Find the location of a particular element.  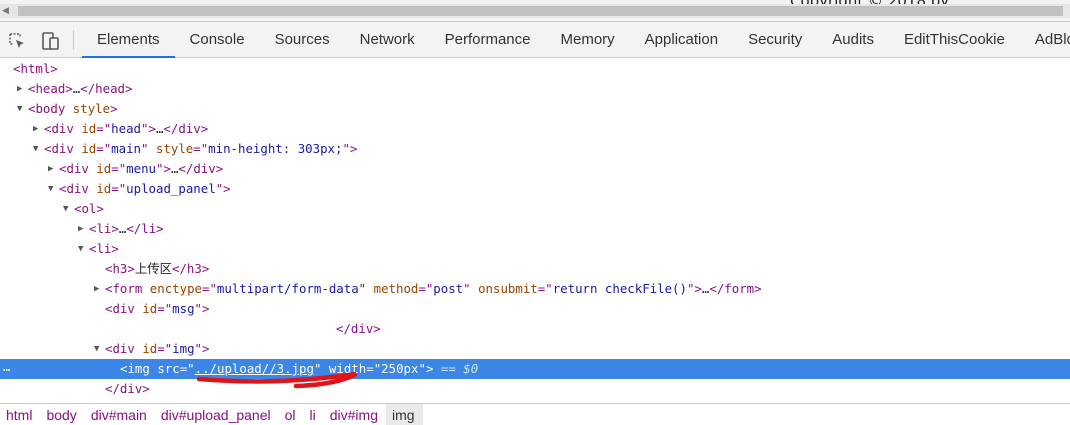

breadcrumb-li: li is located at coordinates (314, 414).